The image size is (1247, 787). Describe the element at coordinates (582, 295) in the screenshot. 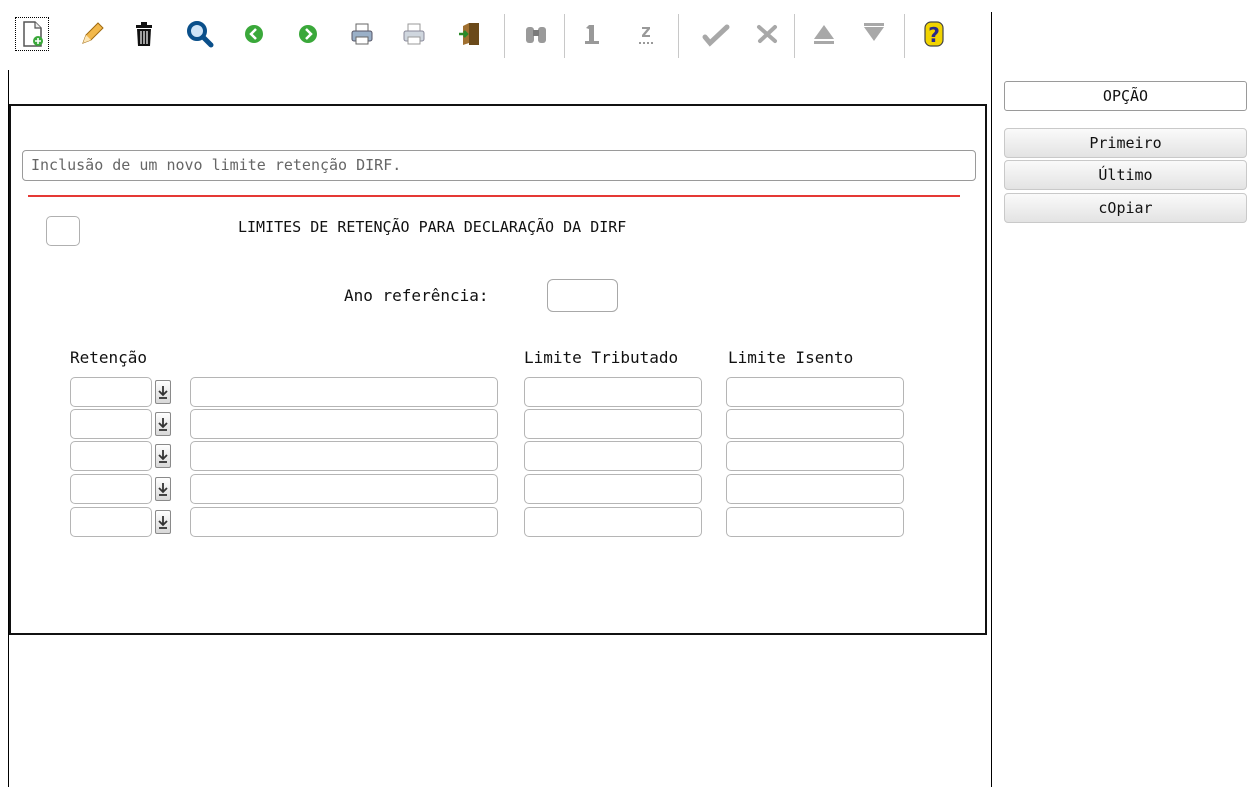

I see `ano-referencia-input` at that location.